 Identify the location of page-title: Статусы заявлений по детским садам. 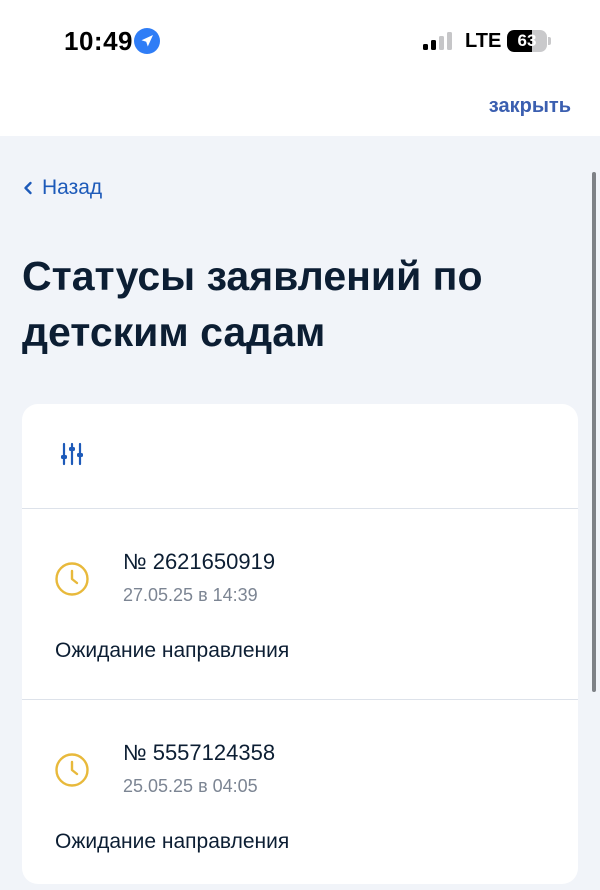
(252, 304).